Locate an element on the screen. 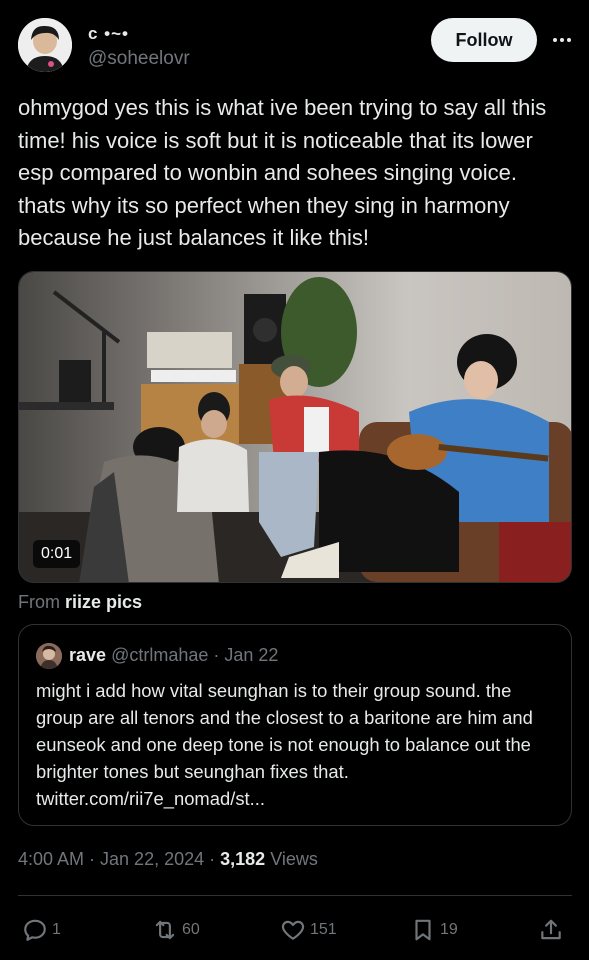 The height and width of the screenshot is (960, 589). repost-count: 60 is located at coordinates (191, 929).